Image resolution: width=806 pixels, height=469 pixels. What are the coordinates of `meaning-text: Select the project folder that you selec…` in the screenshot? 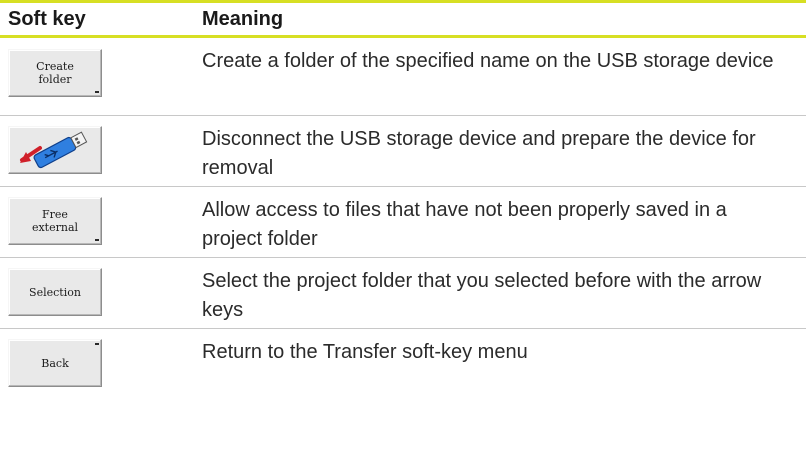 It's located at (482, 295).